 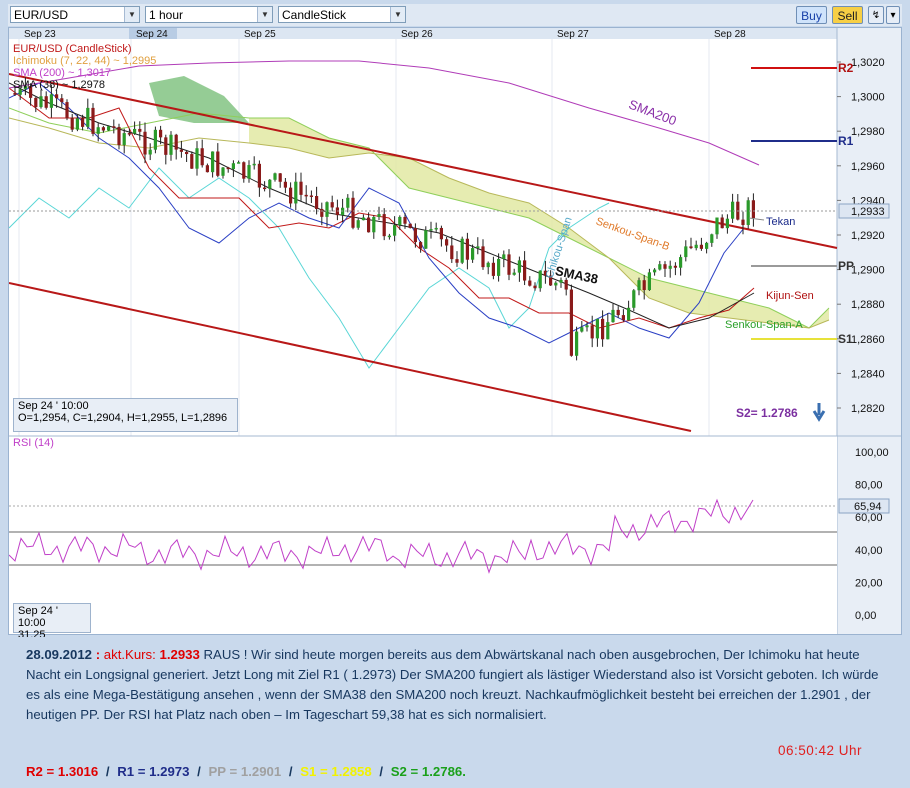 I want to click on price-tick-label: 1,2920, so click(x=868, y=236).